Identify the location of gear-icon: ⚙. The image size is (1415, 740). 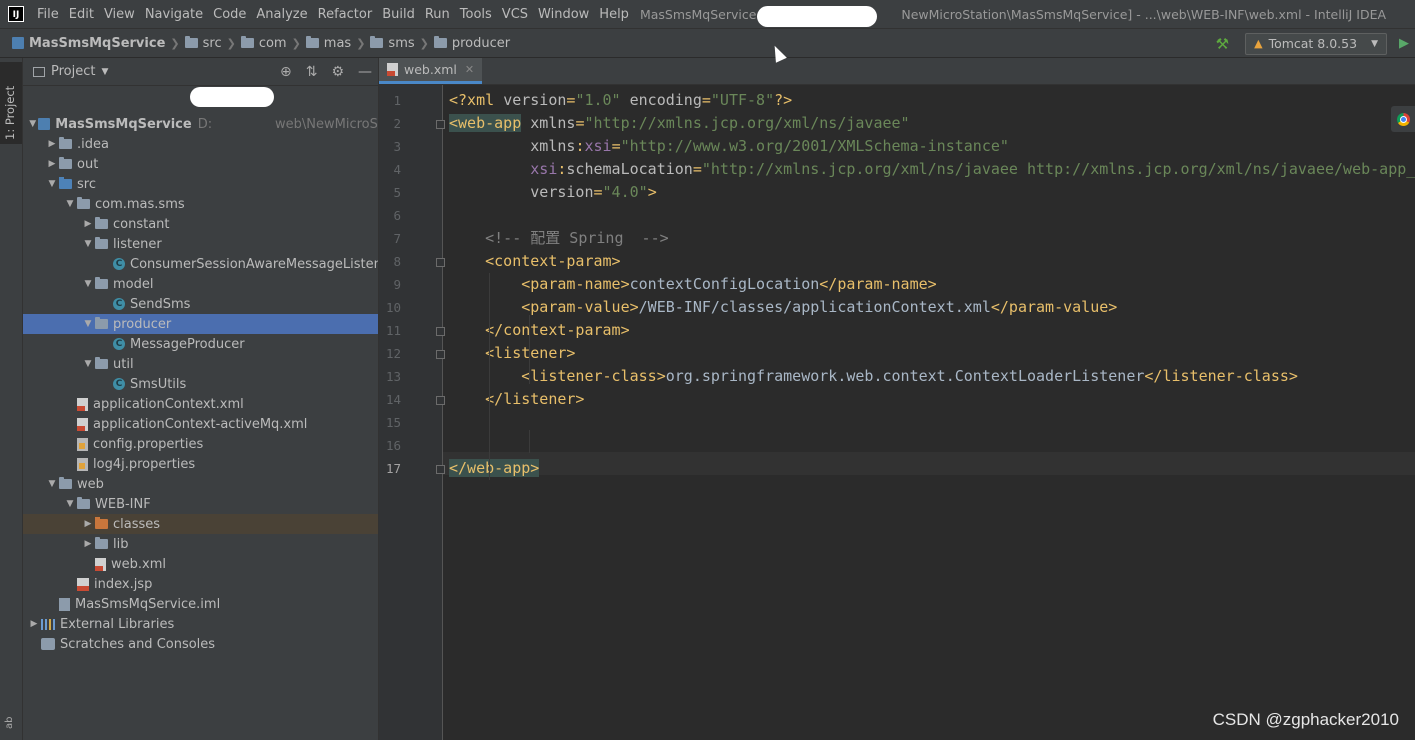
(337, 72).